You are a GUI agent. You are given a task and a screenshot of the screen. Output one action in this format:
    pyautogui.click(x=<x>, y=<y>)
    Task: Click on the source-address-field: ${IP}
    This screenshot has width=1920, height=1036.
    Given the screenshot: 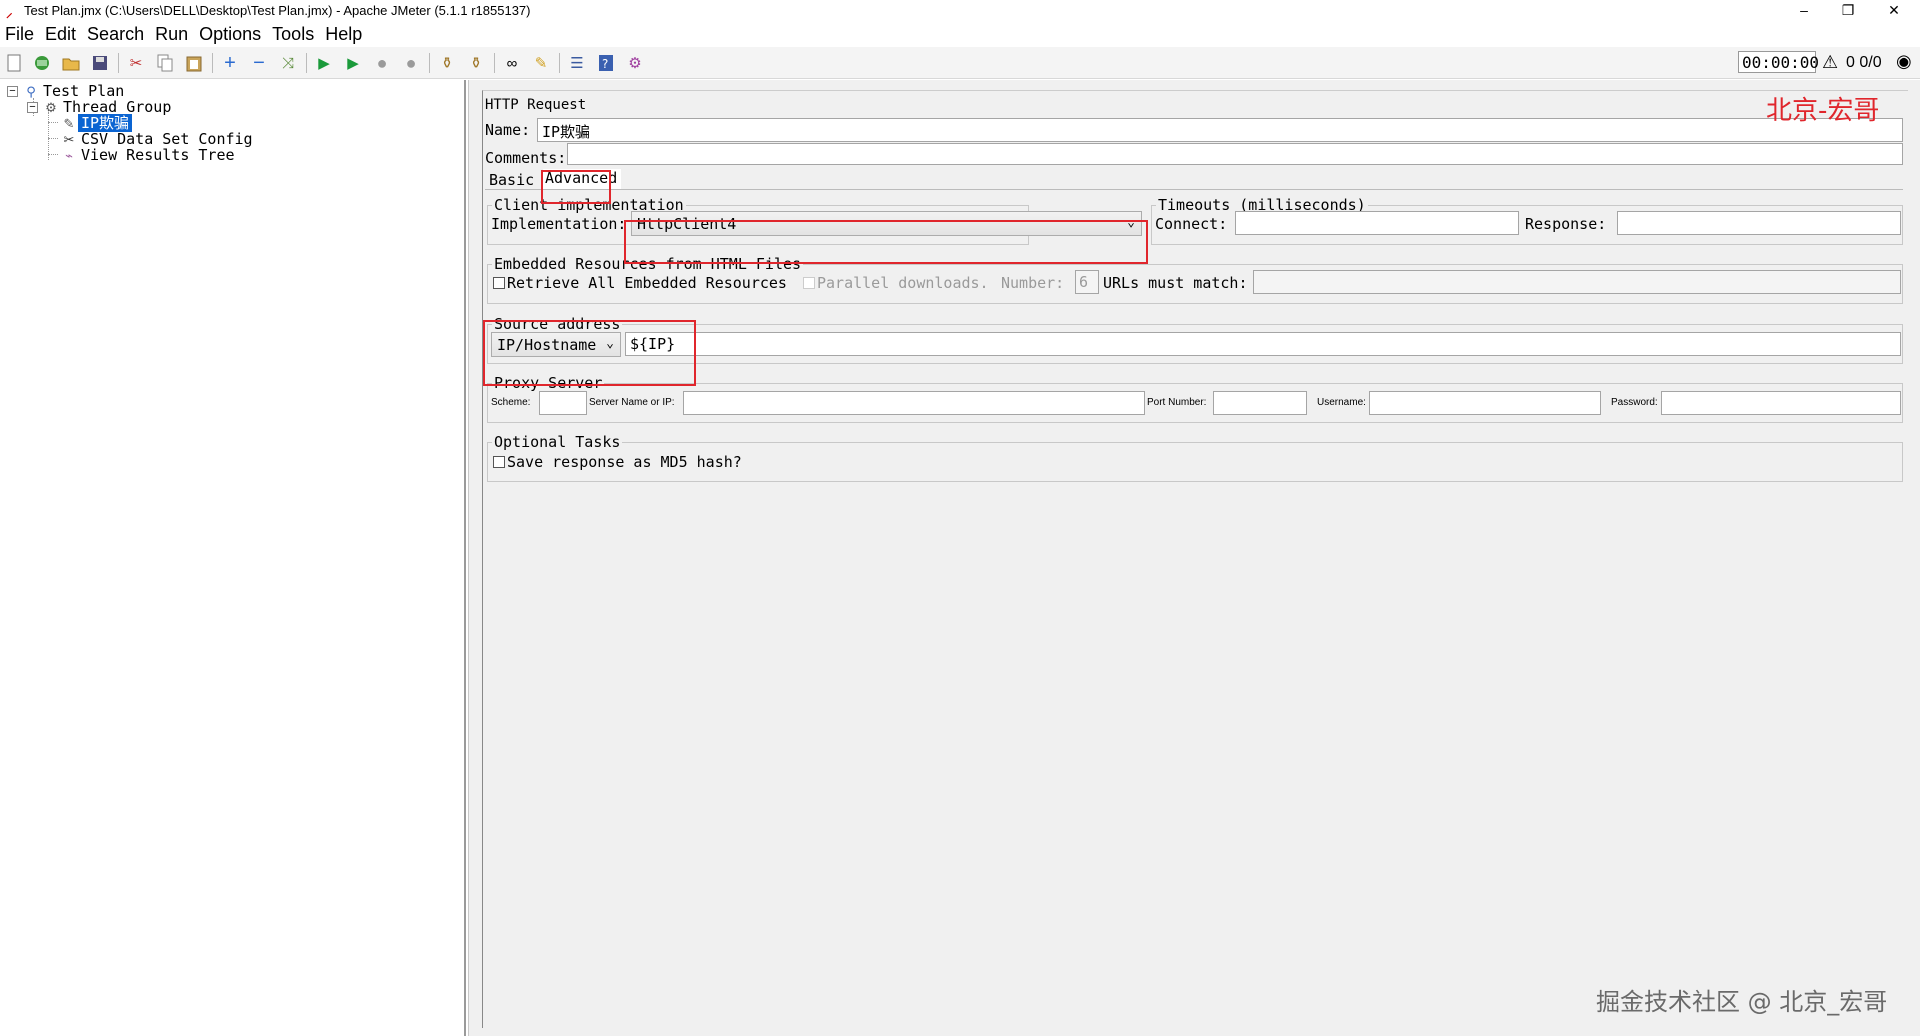 What is the action you would take?
    pyautogui.click(x=1263, y=344)
    